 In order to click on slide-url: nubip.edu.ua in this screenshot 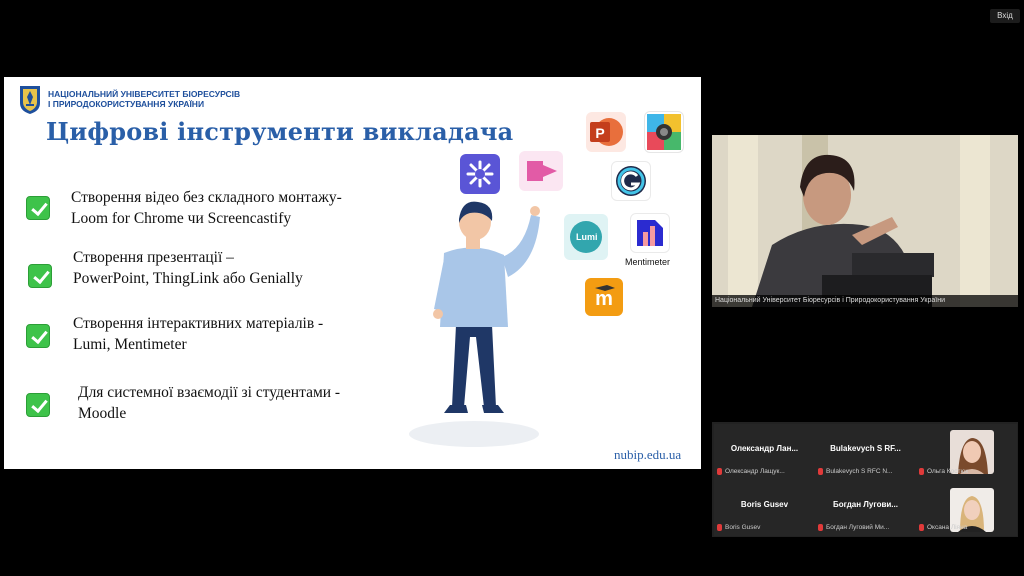, I will do `click(648, 454)`.